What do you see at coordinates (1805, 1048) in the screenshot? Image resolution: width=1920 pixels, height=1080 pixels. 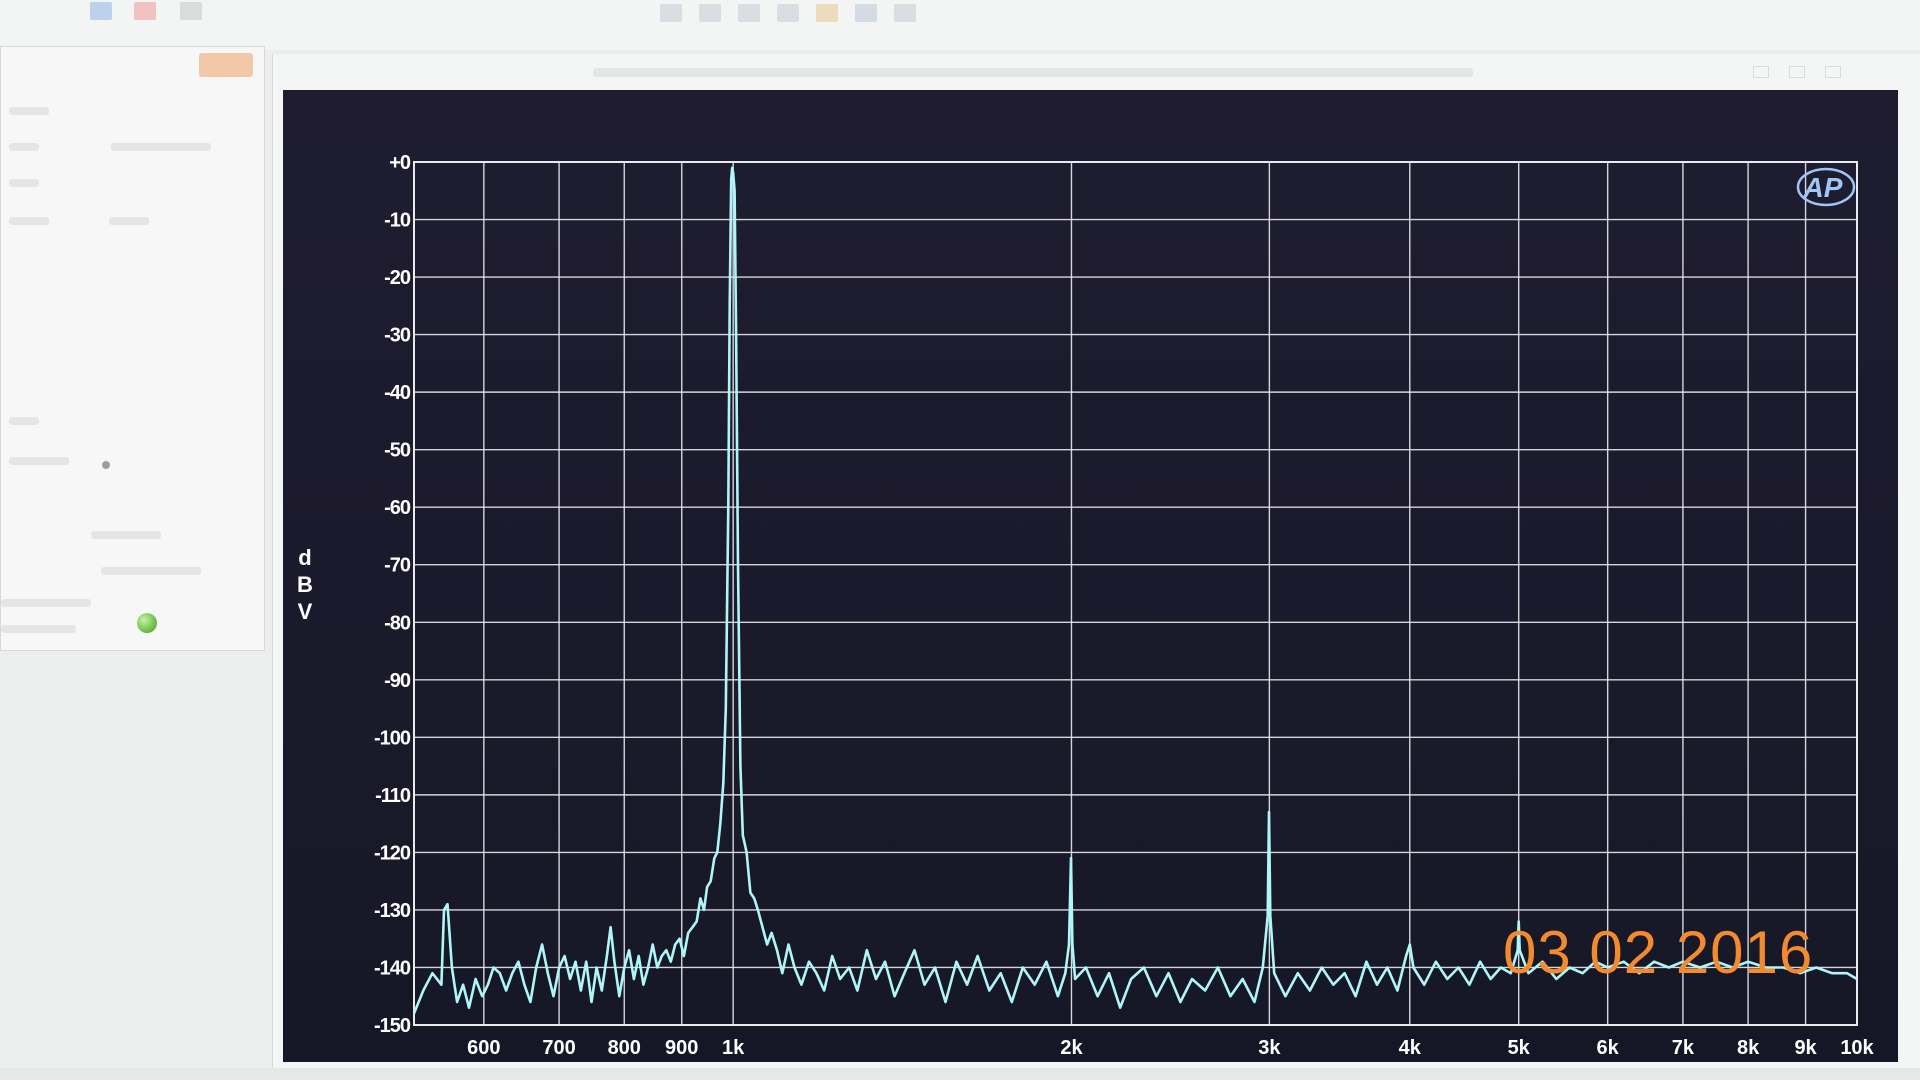 I see `x-tick-label: 9k` at bounding box center [1805, 1048].